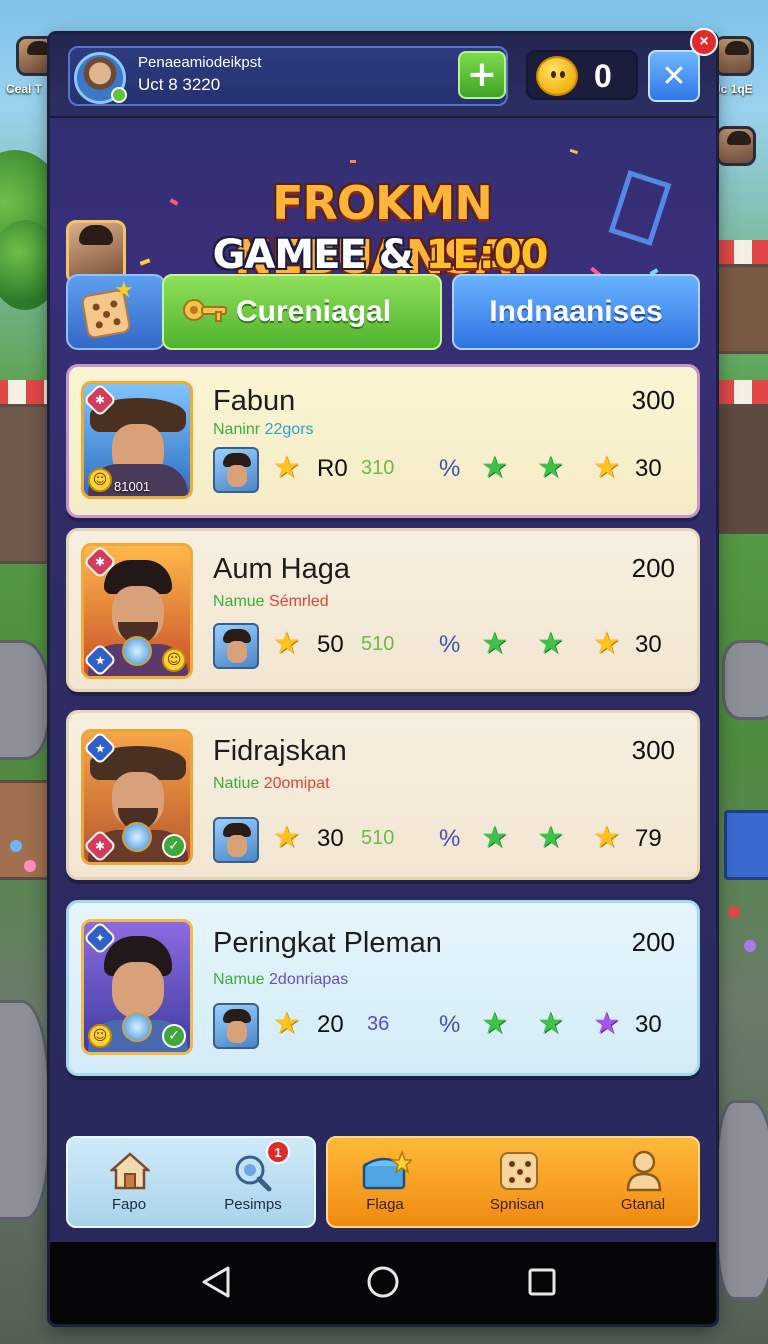  I want to click on stat-value: 30, so click(330, 838).